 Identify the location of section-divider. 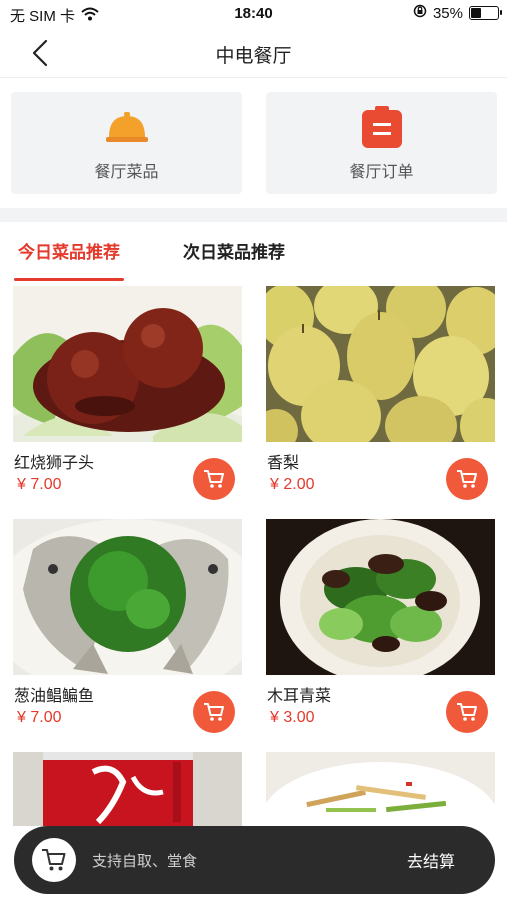
(253, 215).